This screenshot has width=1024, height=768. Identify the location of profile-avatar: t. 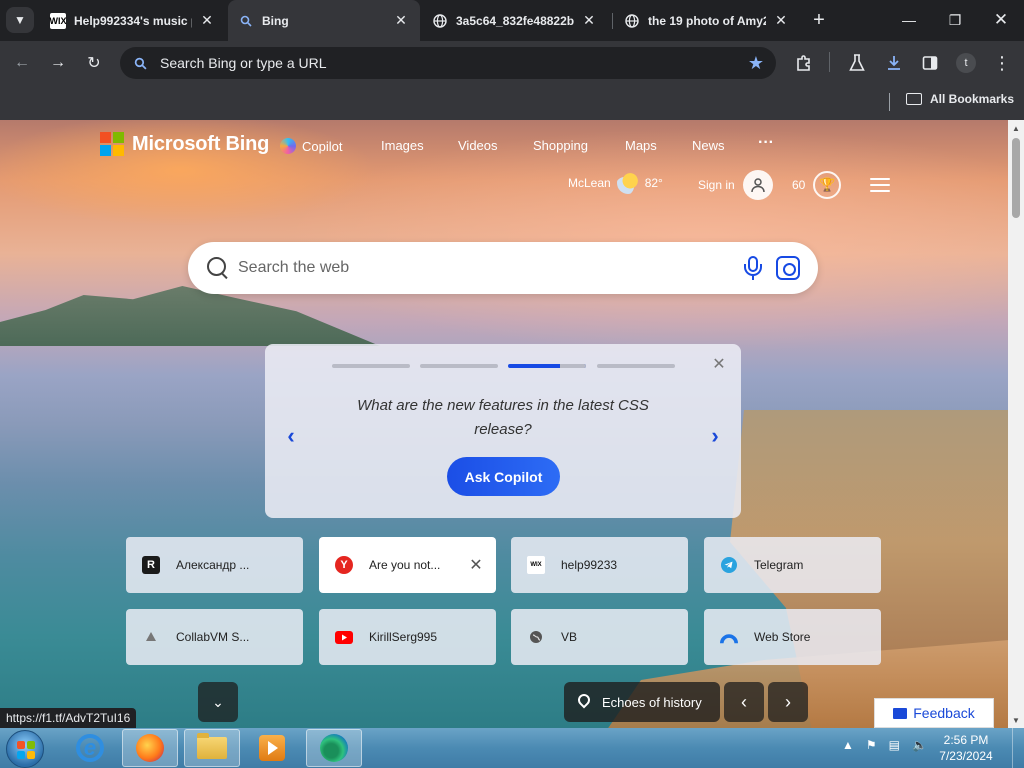
(966, 63).